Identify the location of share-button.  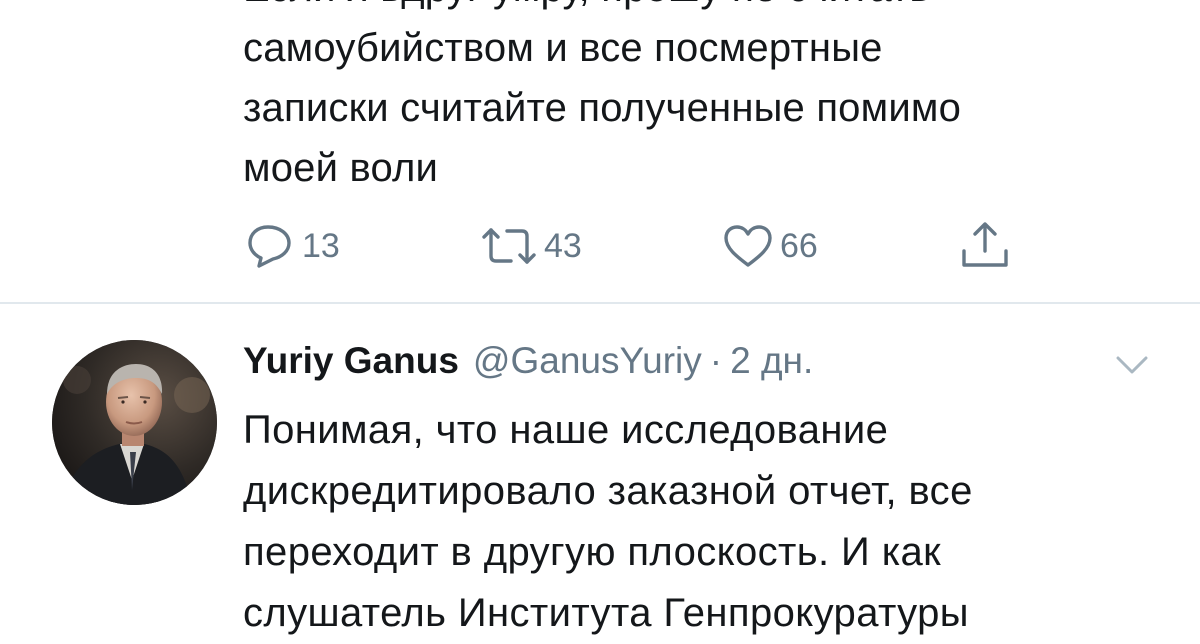
(985, 246).